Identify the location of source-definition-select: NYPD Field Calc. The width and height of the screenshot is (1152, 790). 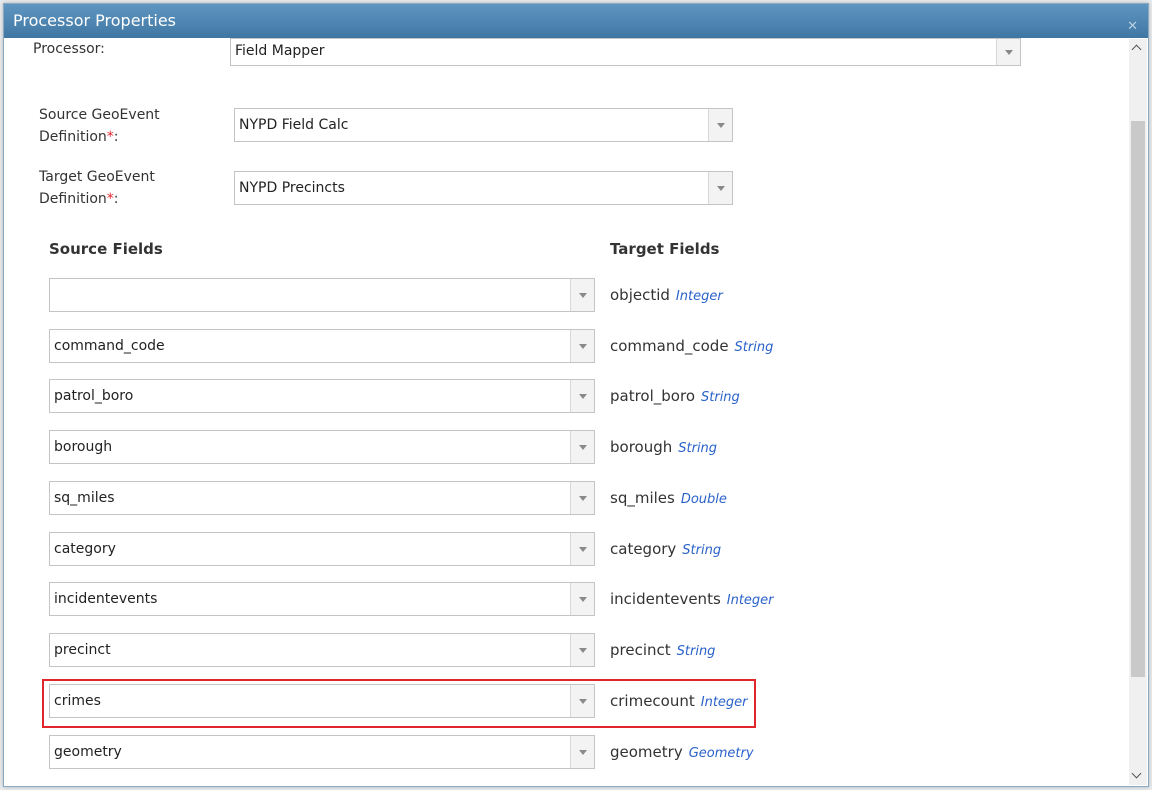
(483, 125).